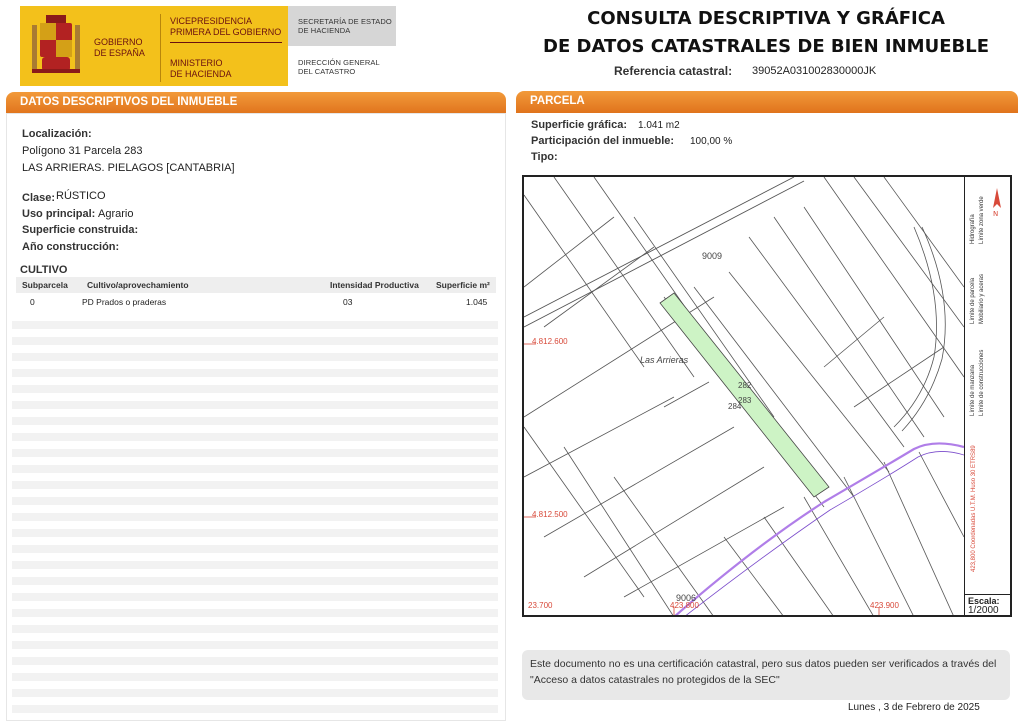  I want to click on road-label-9009: 9009, so click(712, 256).